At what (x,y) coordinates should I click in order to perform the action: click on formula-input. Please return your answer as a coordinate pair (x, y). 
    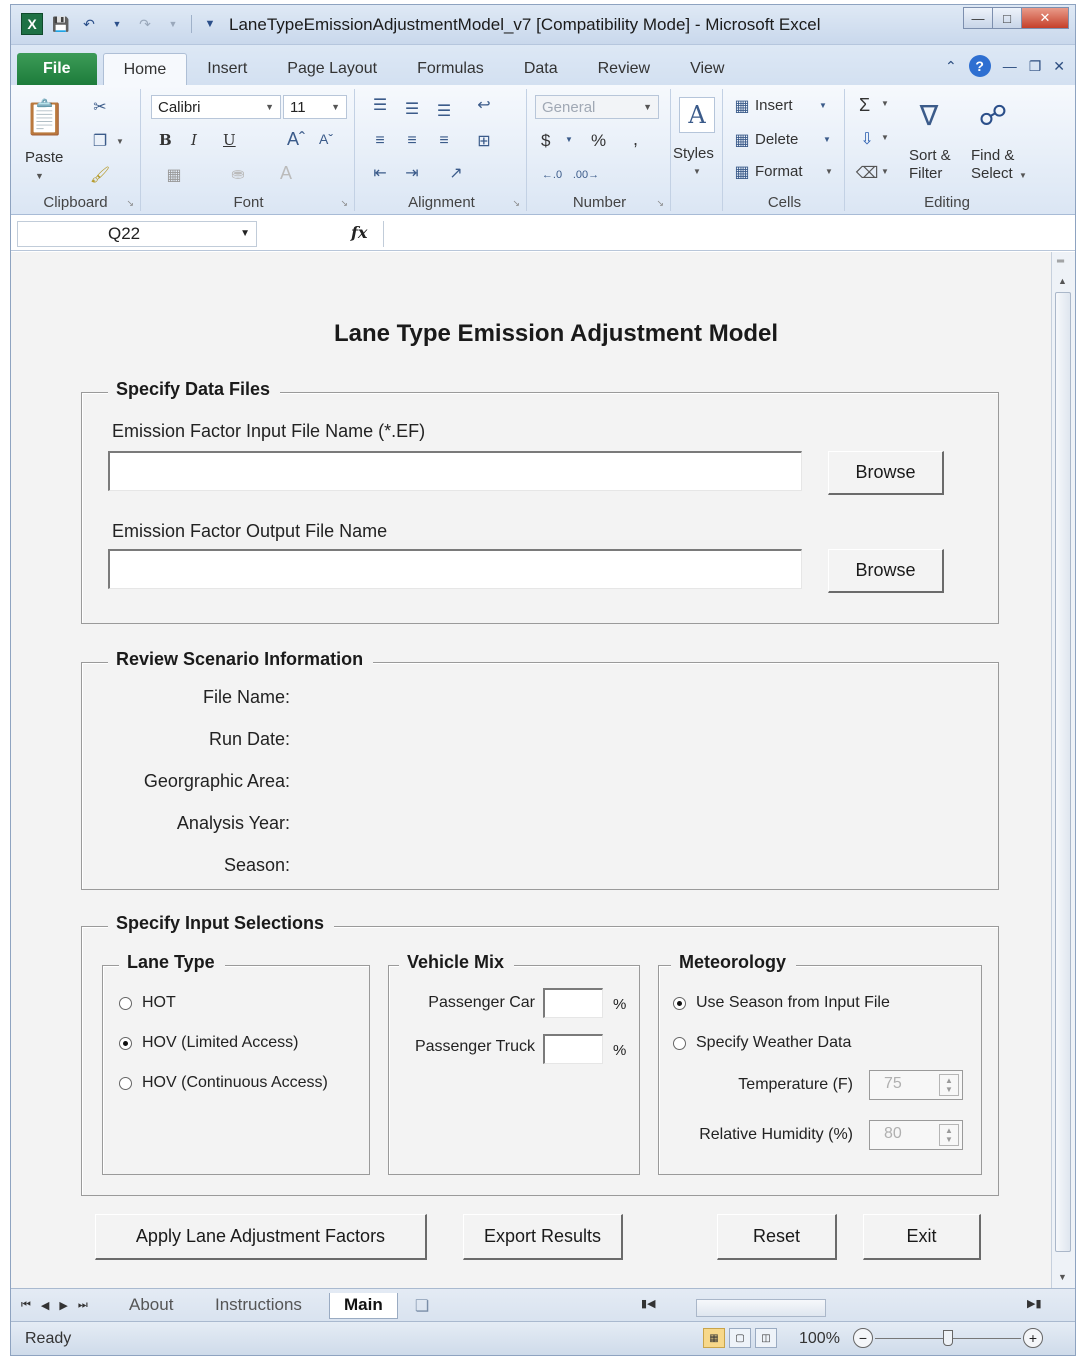
    Looking at the image, I should click on (717, 234).